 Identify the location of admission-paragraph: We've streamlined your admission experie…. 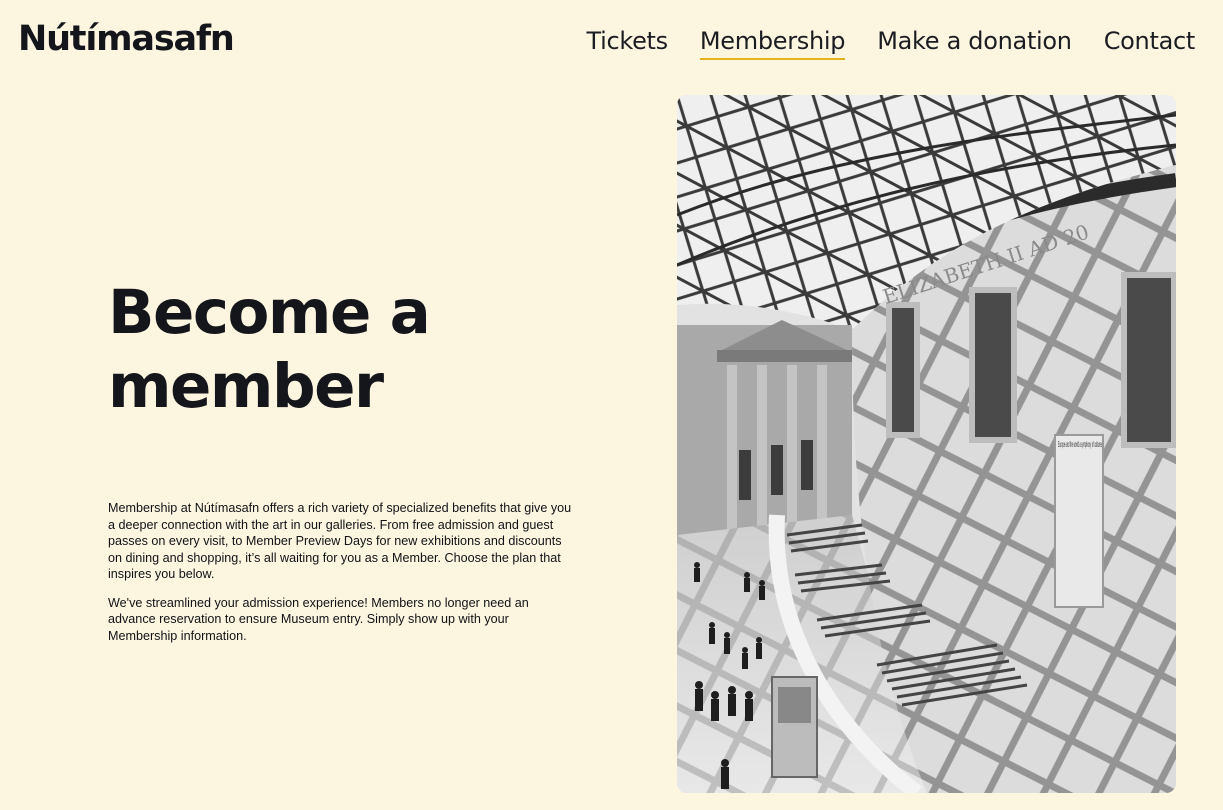
(318, 619).